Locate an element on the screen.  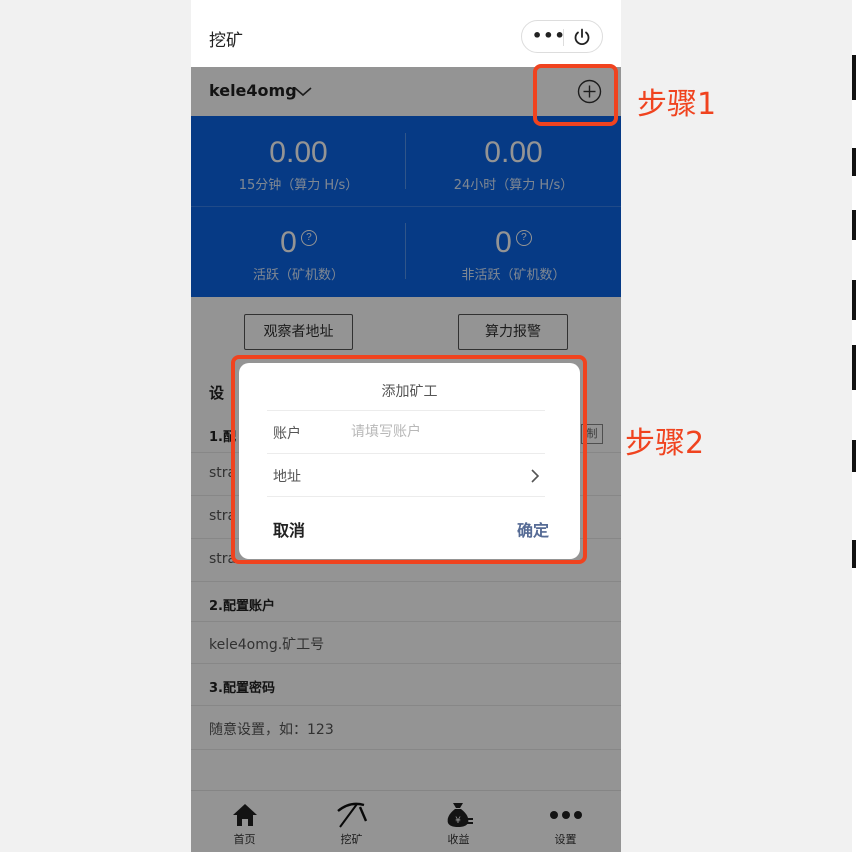
capsule-menu: ••• is located at coordinates (562, 36).